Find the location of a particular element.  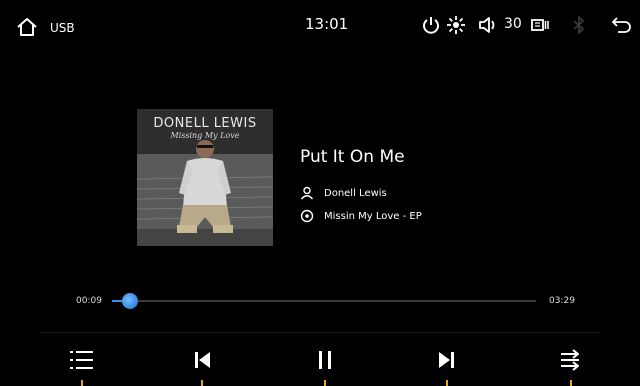

brightness-icon is located at coordinates (456, 25).